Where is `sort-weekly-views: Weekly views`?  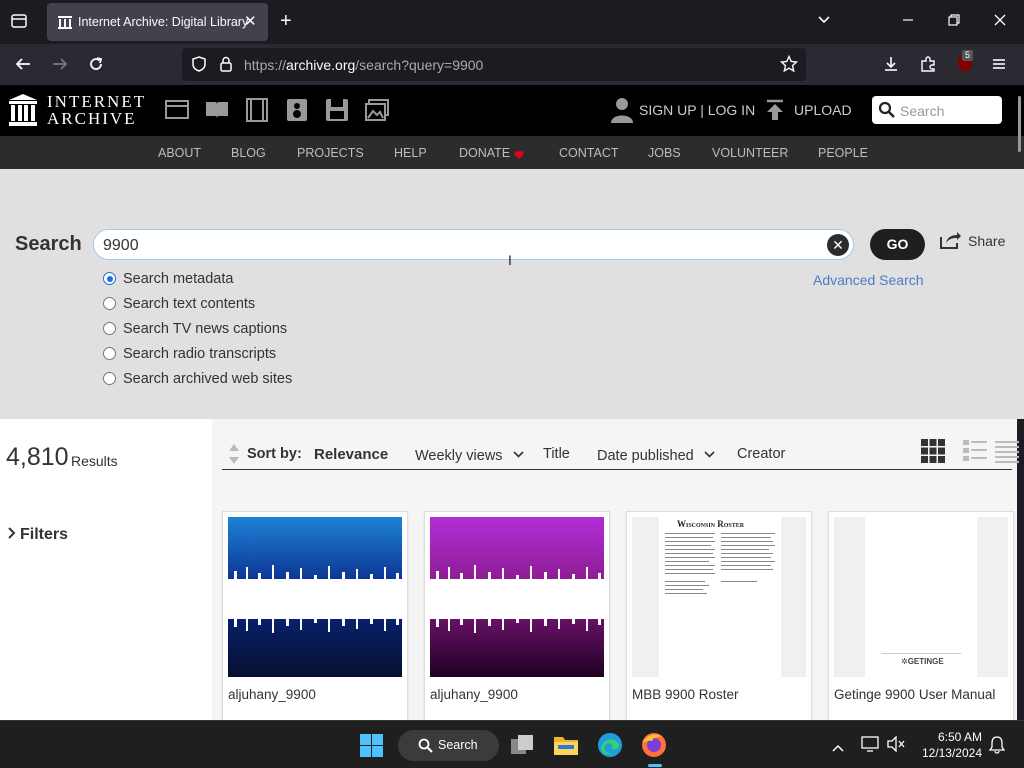 sort-weekly-views: Weekly views is located at coordinates (469, 455).